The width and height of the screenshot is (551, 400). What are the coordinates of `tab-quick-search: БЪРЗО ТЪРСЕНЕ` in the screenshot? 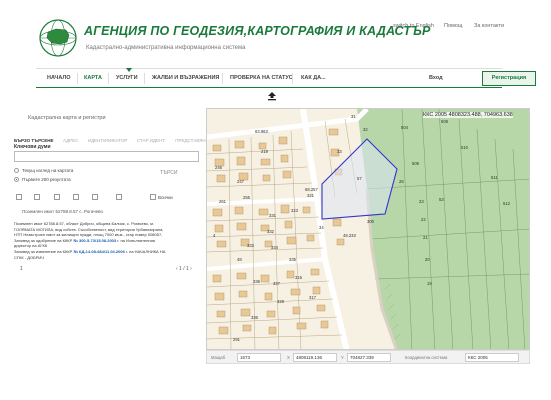 It's located at (33, 140).